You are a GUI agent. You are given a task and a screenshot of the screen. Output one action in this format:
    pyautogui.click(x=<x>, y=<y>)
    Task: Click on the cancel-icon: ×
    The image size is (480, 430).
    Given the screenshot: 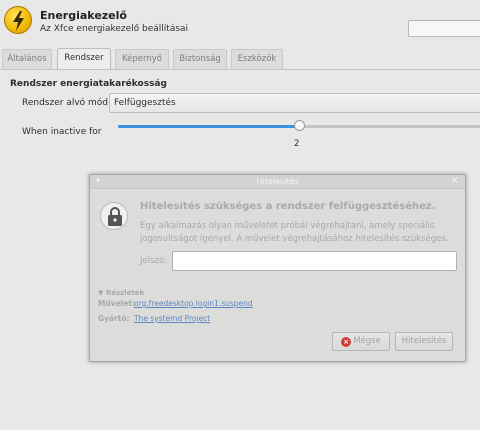 What is the action you would take?
    pyautogui.click(x=346, y=342)
    